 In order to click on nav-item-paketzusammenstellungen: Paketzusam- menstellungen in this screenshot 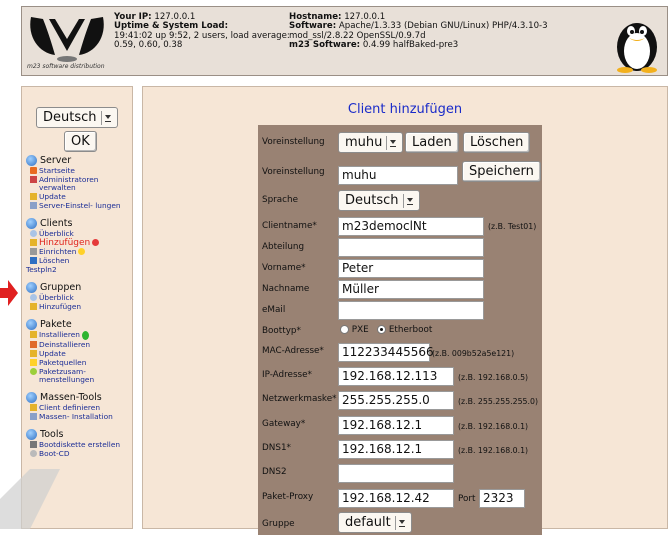, I will do `click(79, 376)`.